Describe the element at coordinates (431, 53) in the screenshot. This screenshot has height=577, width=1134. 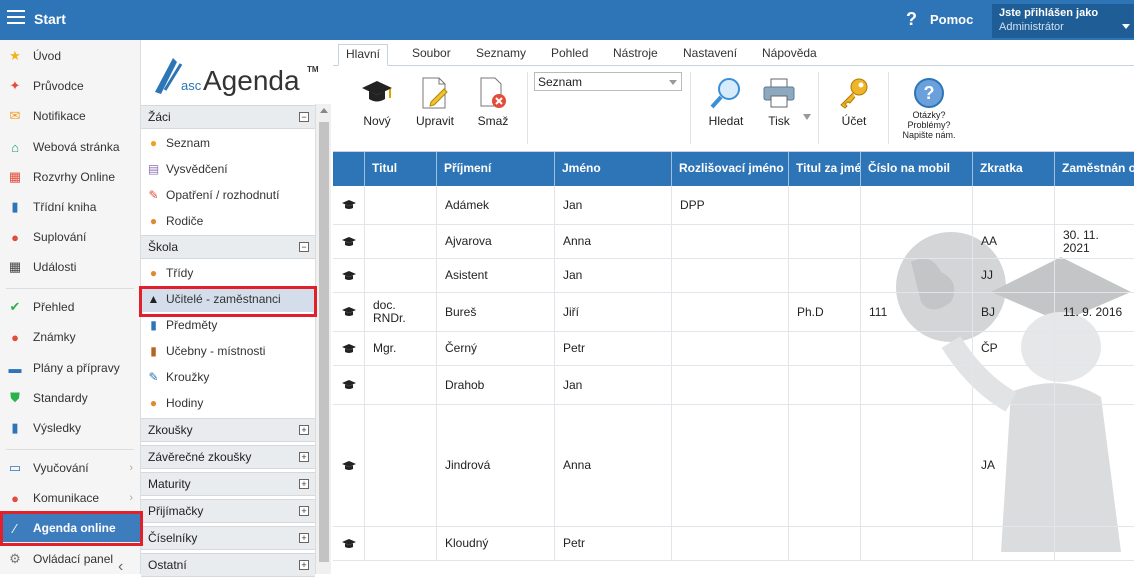
I see `tab-1: Soubor` at that location.